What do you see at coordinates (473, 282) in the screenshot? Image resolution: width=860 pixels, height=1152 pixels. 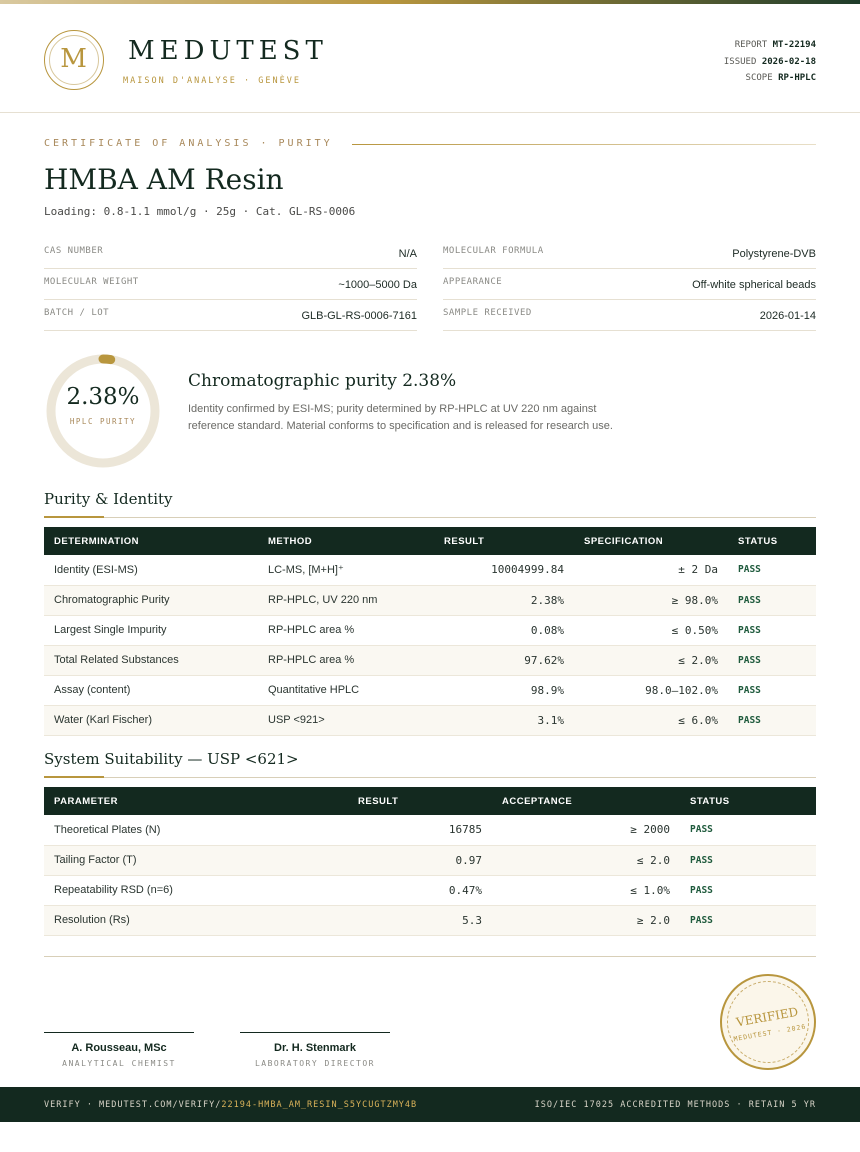 I see `property-label: APPEARANCE` at bounding box center [473, 282].